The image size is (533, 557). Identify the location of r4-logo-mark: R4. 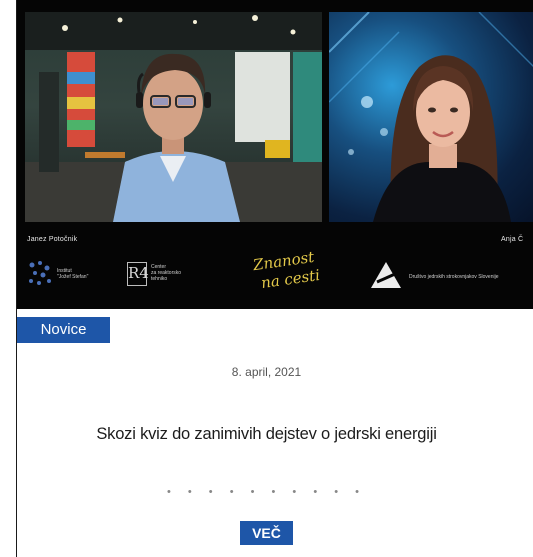
(138, 274).